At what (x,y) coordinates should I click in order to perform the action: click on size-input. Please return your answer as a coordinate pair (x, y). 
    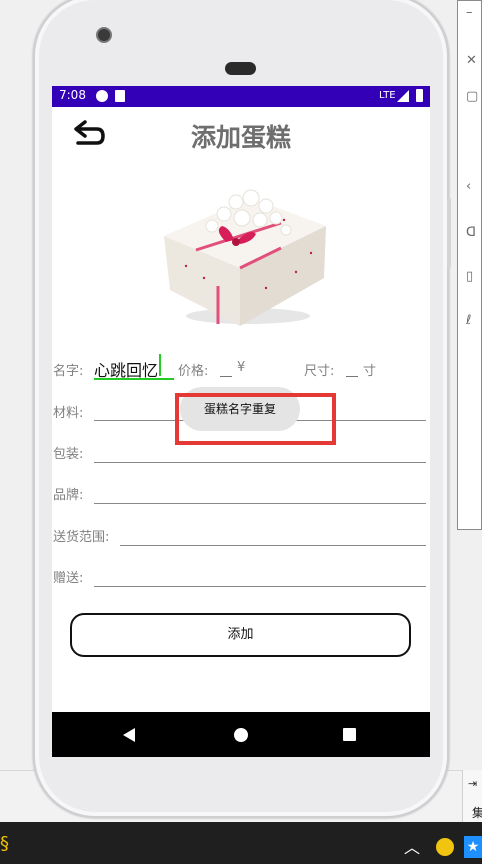
    Looking at the image, I should click on (352, 376).